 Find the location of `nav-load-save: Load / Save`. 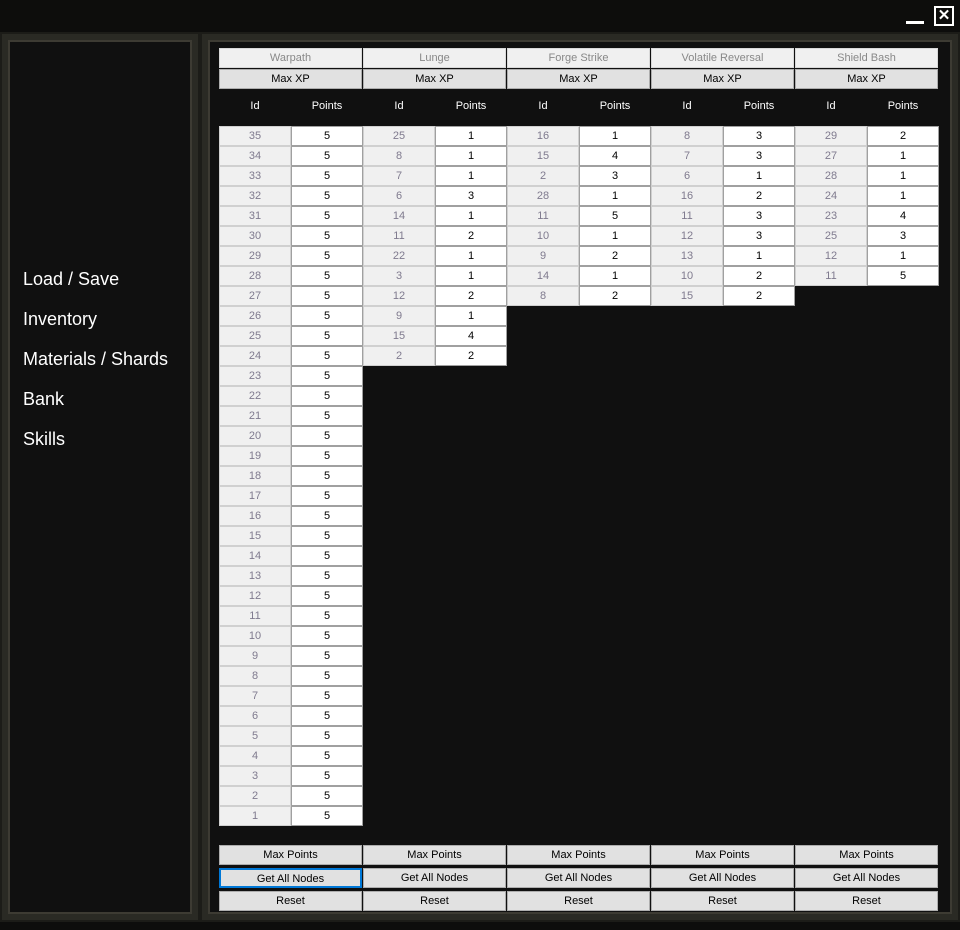

nav-load-save: Load / Save is located at coordinates (71, 279).